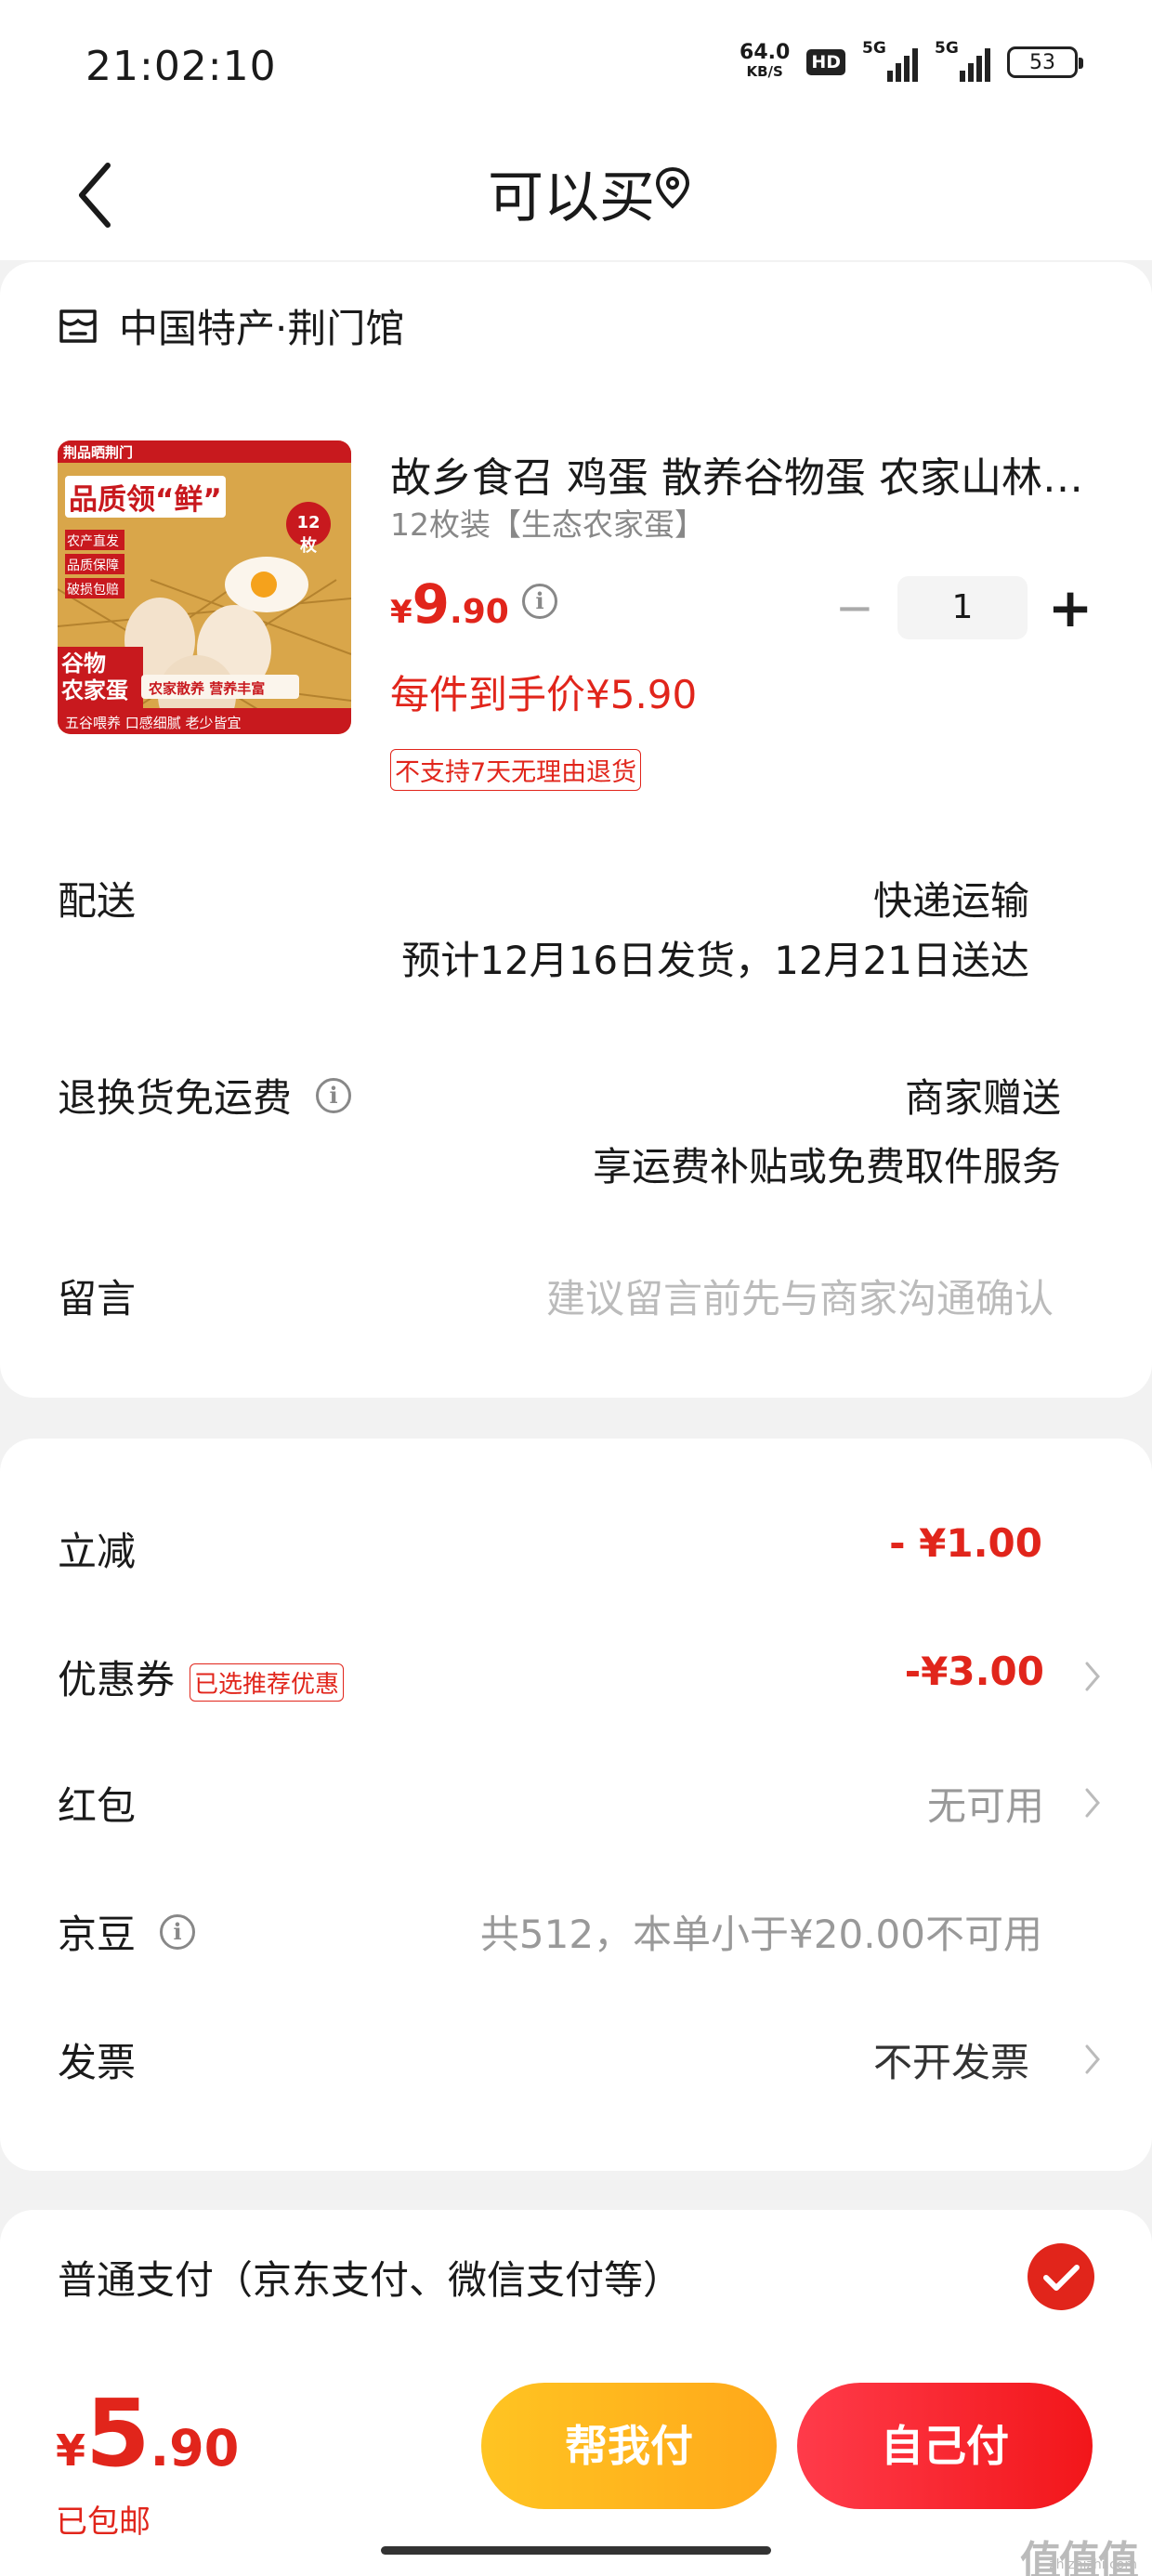 Image resolution: width=1152 pixels, height=2576 pixels. I want to click on product-price: ¥ 9 .90, so click(449, 604).